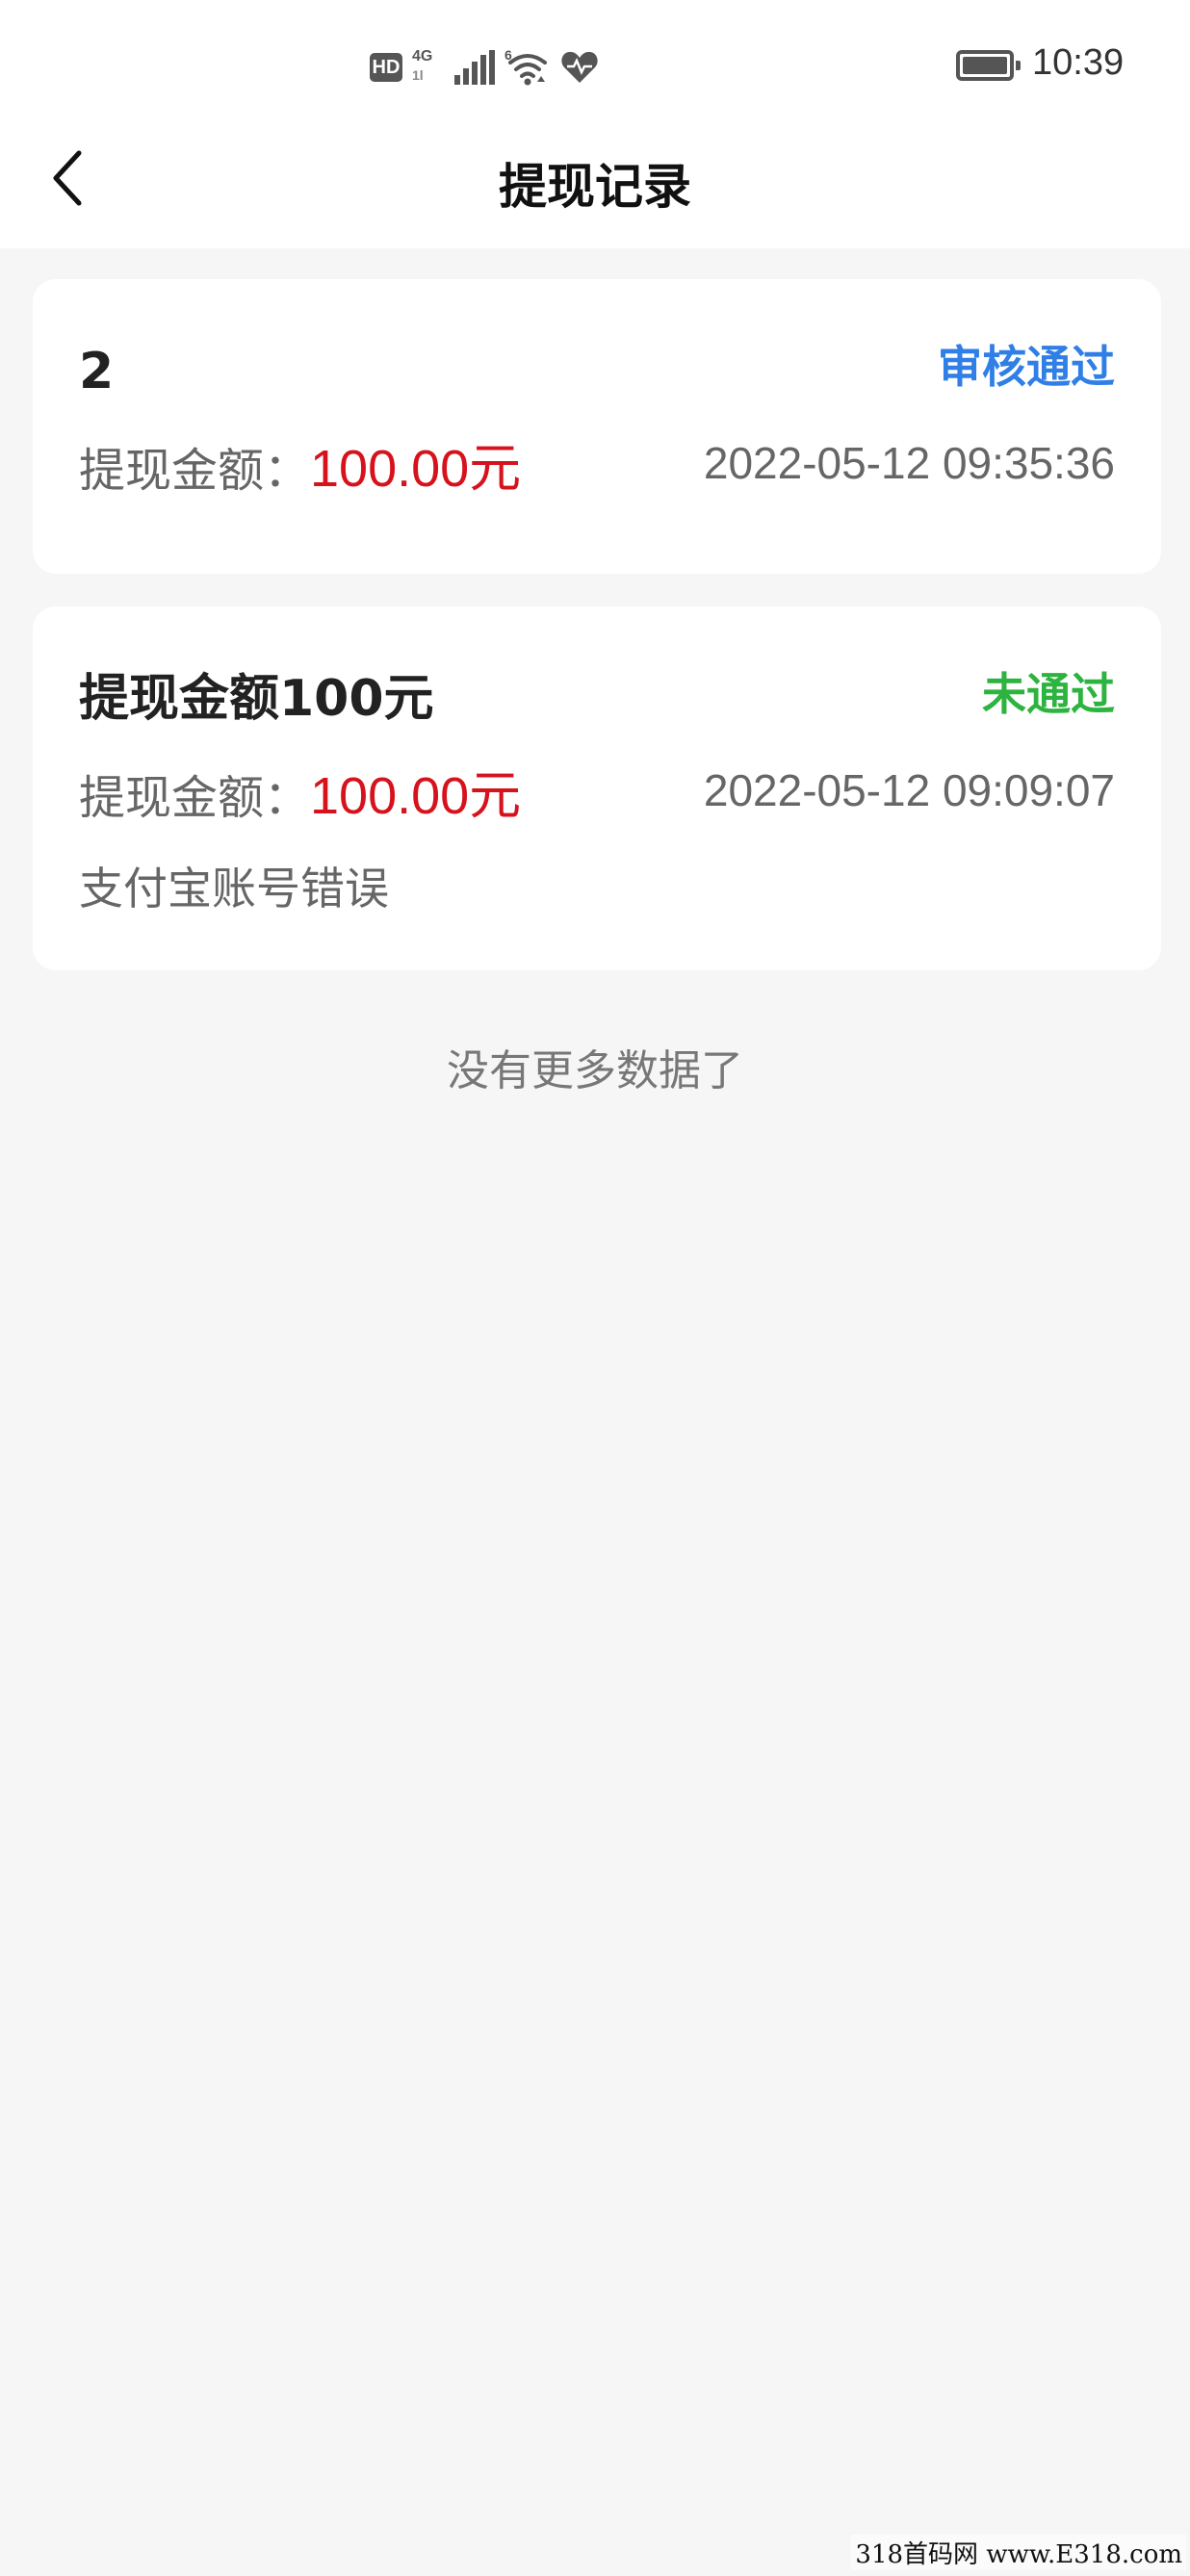  I want to click on watermark: 318首码网 www.E318.com, so click(1019, 2553).